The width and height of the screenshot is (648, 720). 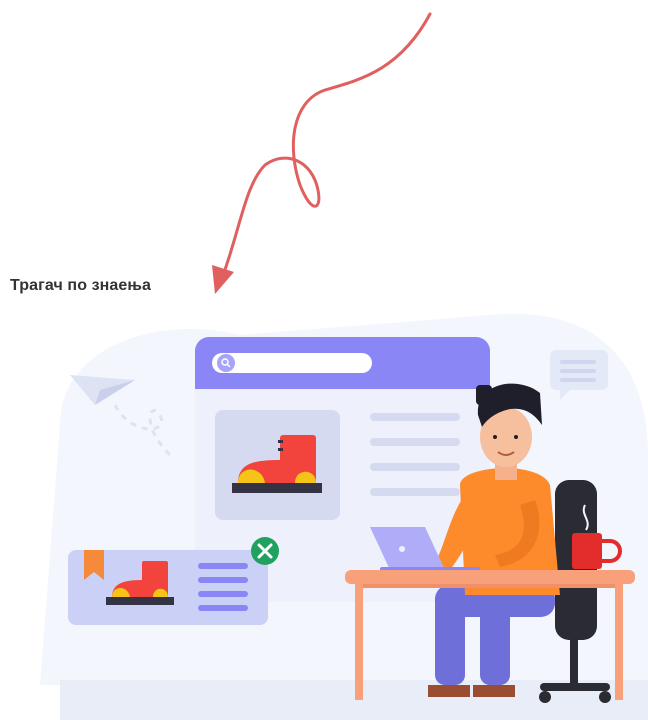 What do you see at coordinates (326, 146) in the screenshot?
I see `arrow-stroke` at bounding box center [326, 146].